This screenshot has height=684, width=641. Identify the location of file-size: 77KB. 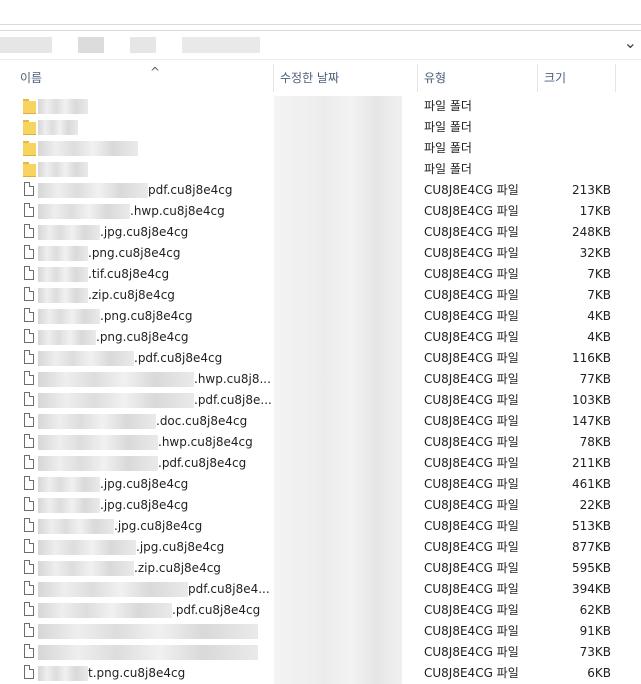
(595, 379).